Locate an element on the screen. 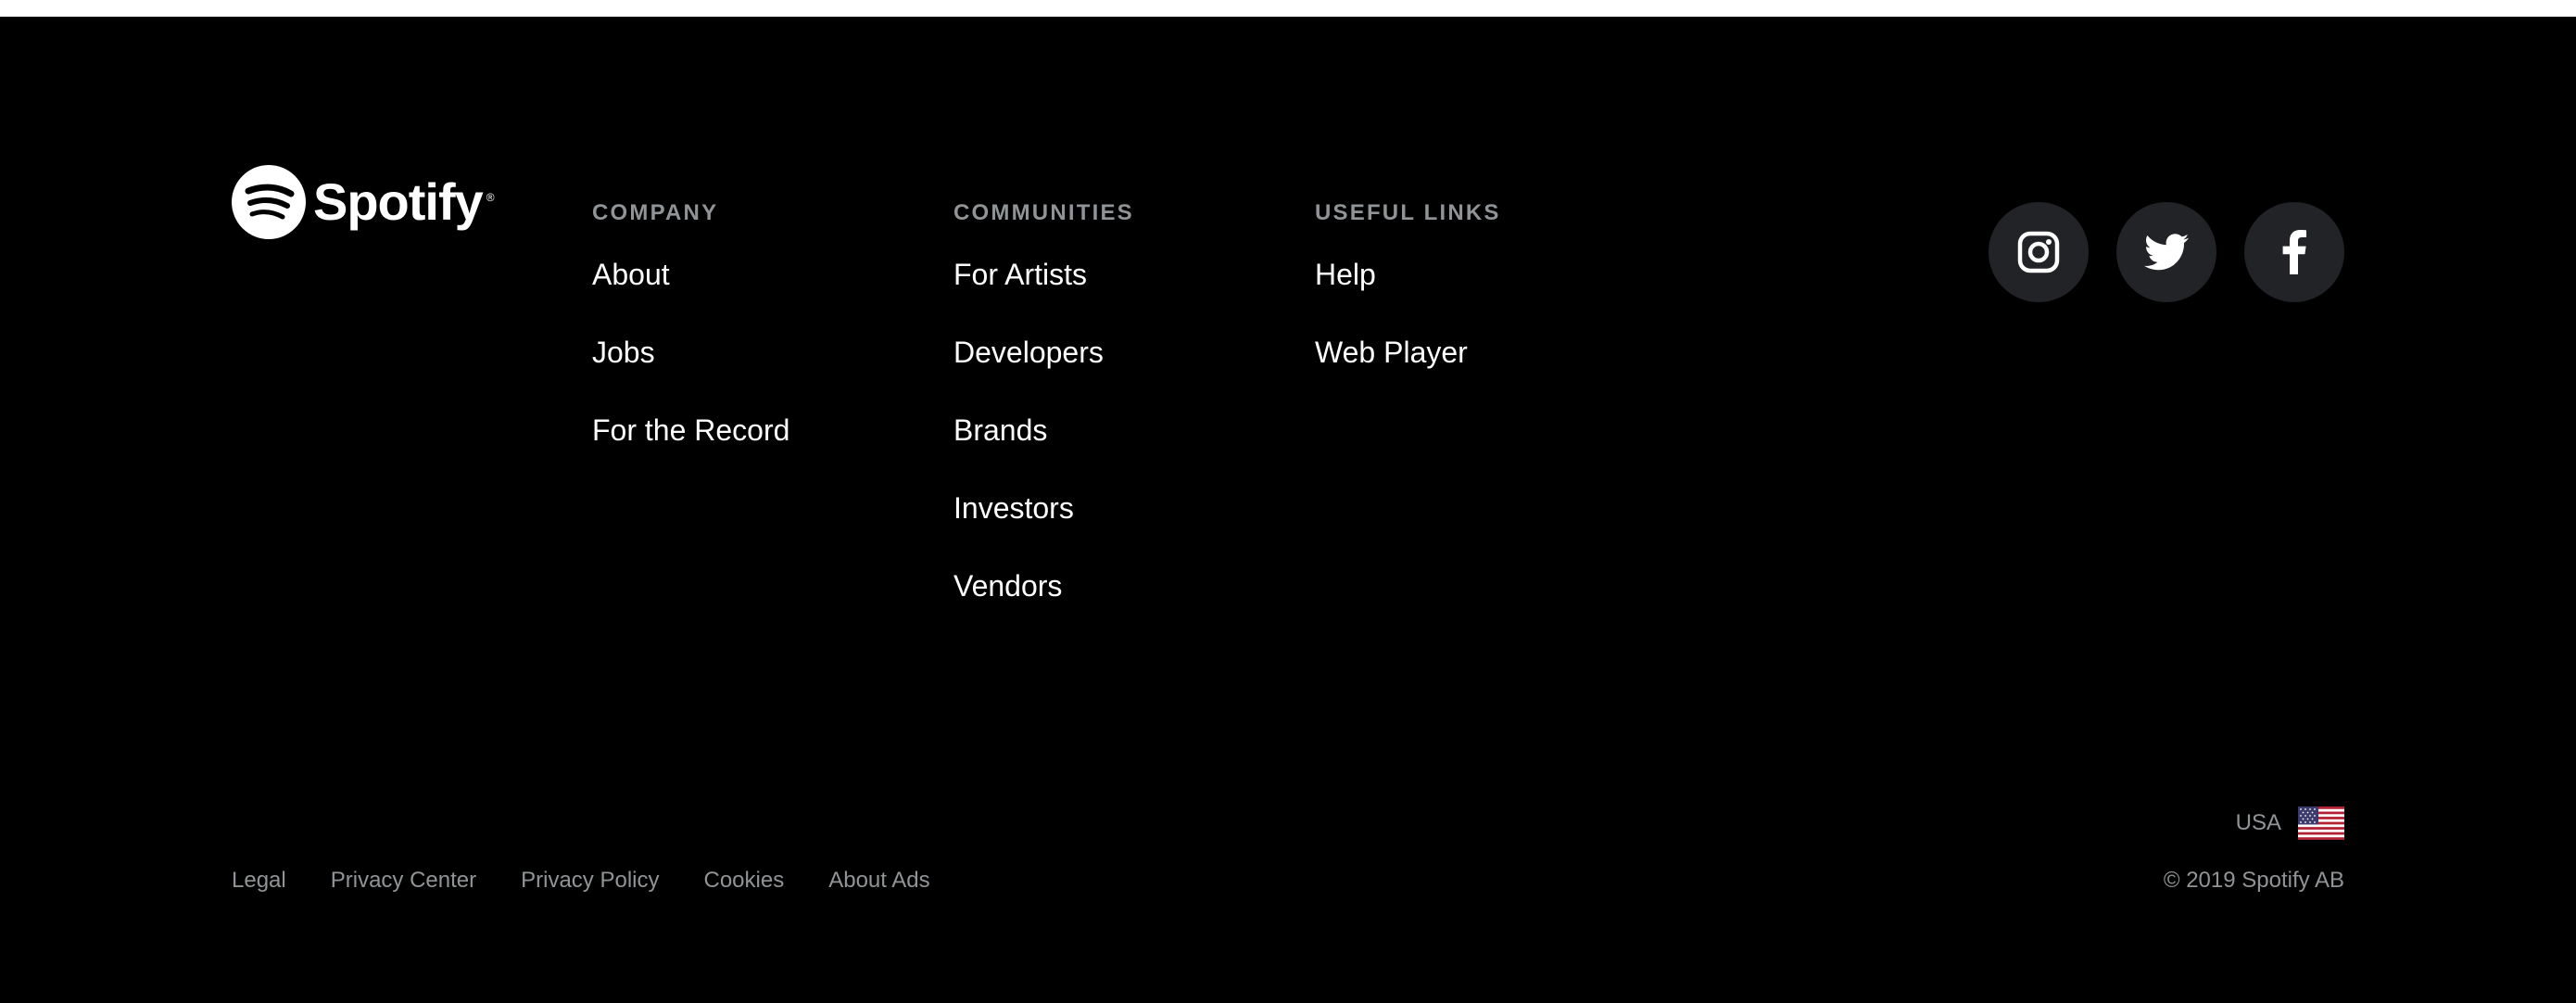  useful-links-column: USEFUL LINKS Help Web Player is located at coordinates (1408, 308).